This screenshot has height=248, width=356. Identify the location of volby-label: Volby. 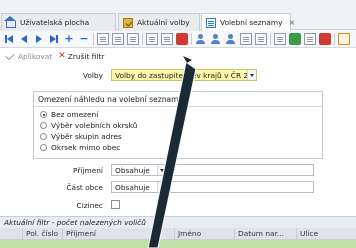
(92, 75).